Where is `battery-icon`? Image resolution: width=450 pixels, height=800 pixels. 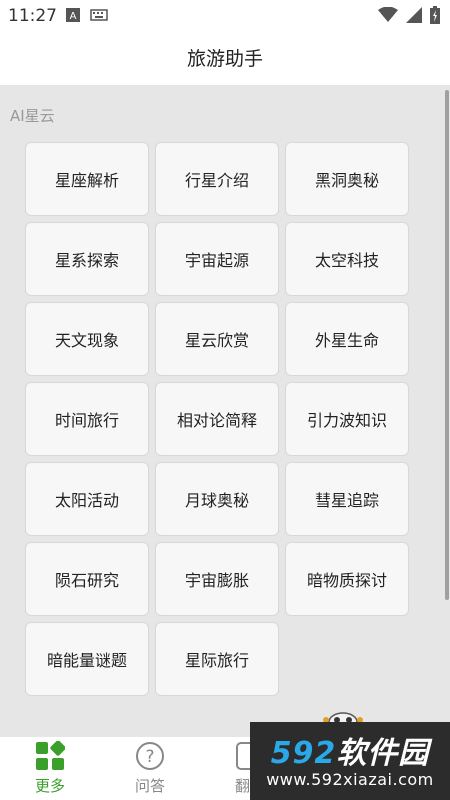 battery-icon is located at coordinates (435, 15).